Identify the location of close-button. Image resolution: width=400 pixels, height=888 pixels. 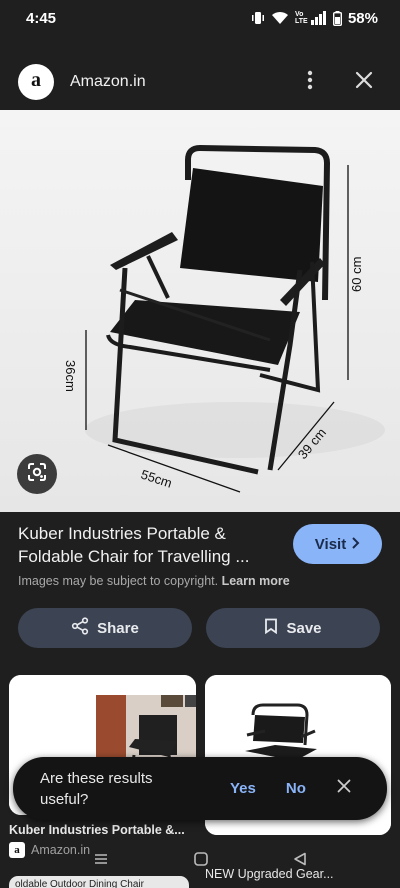
(364, 82).